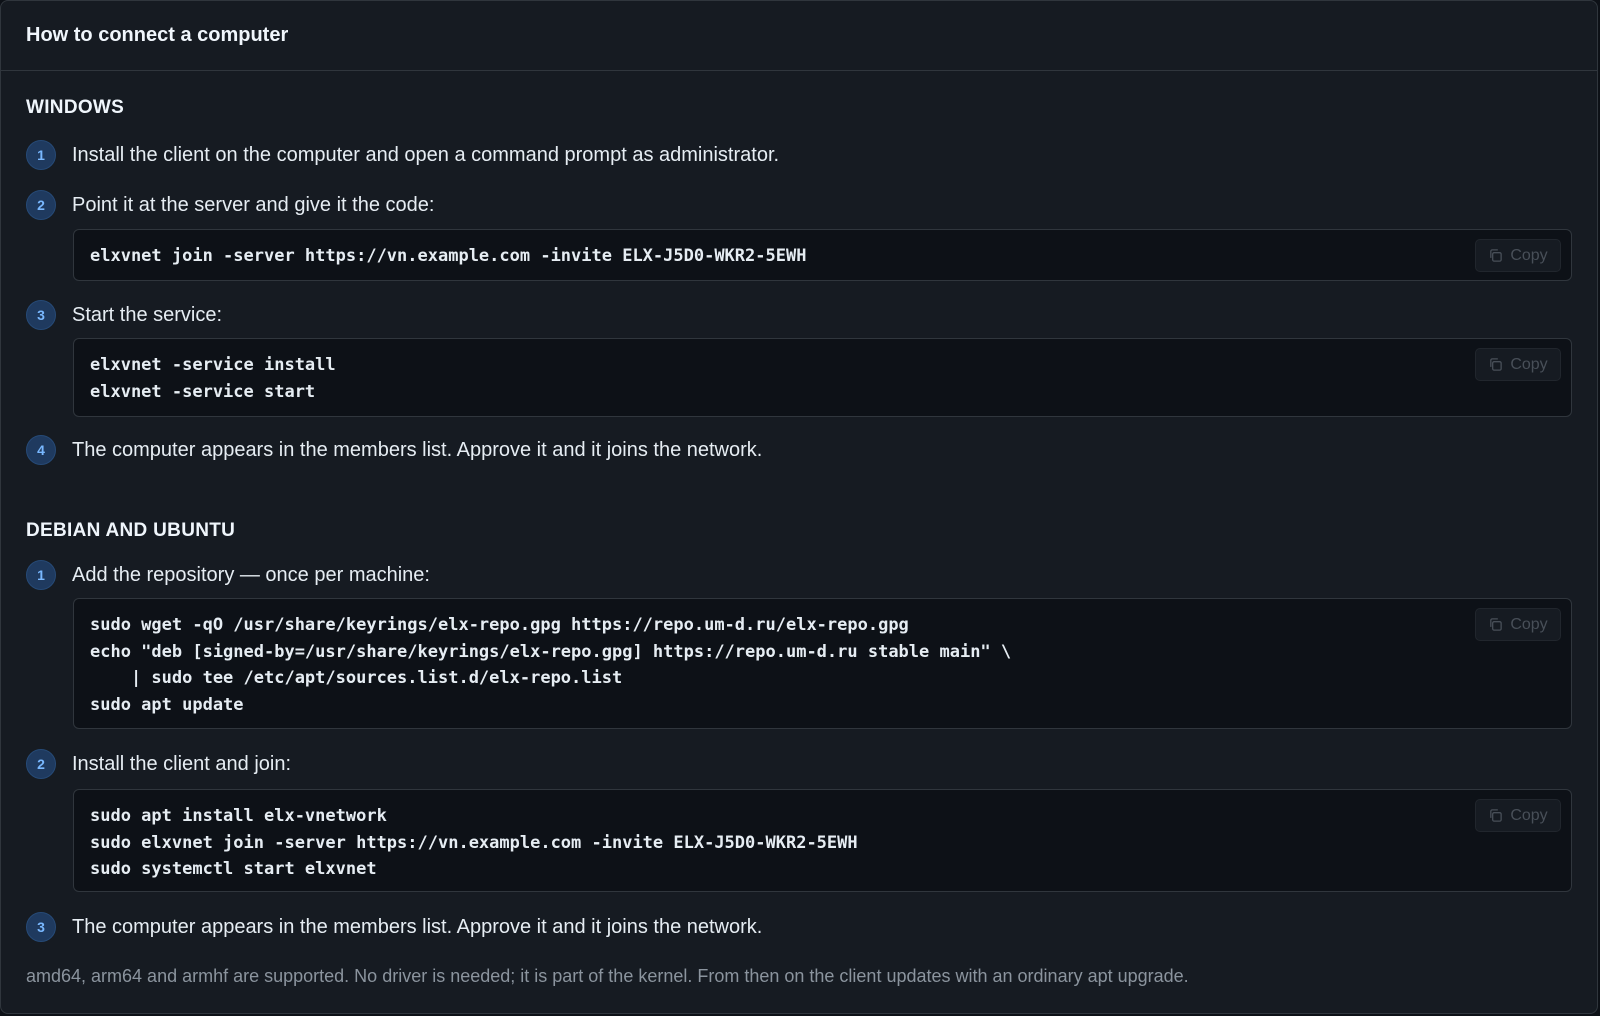 The width and height of the screenshot is (1600, 1016). Describe the element at coordinates (822, 705) in the screenshot. I see `code-line: sudo apt update` at that location.